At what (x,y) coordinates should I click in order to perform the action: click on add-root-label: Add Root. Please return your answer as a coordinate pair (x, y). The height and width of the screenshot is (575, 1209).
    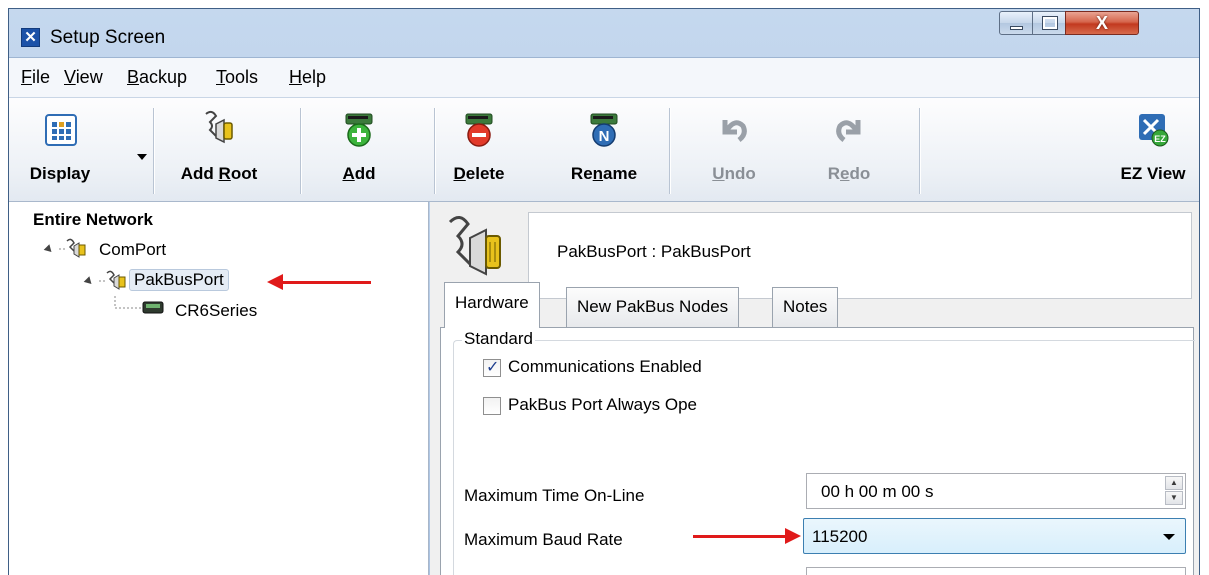
    Looking at the image, I should click on (219, 173).